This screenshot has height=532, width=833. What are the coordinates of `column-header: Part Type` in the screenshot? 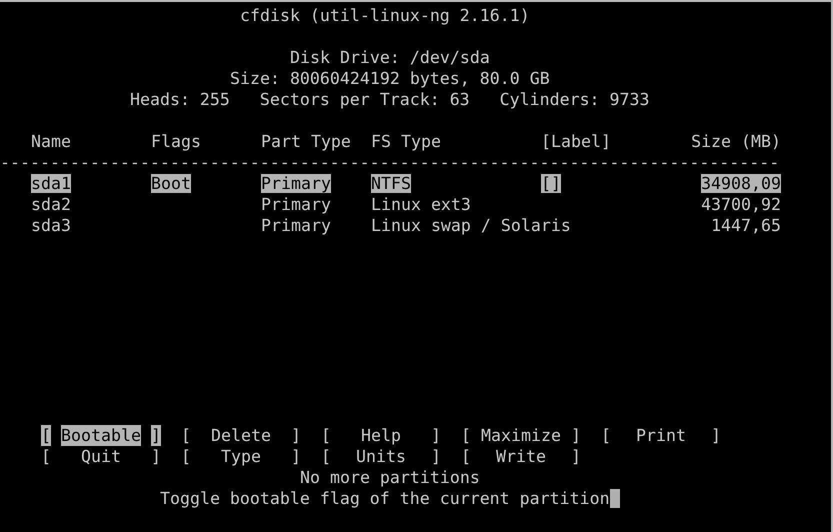 It's located at (306, 141).